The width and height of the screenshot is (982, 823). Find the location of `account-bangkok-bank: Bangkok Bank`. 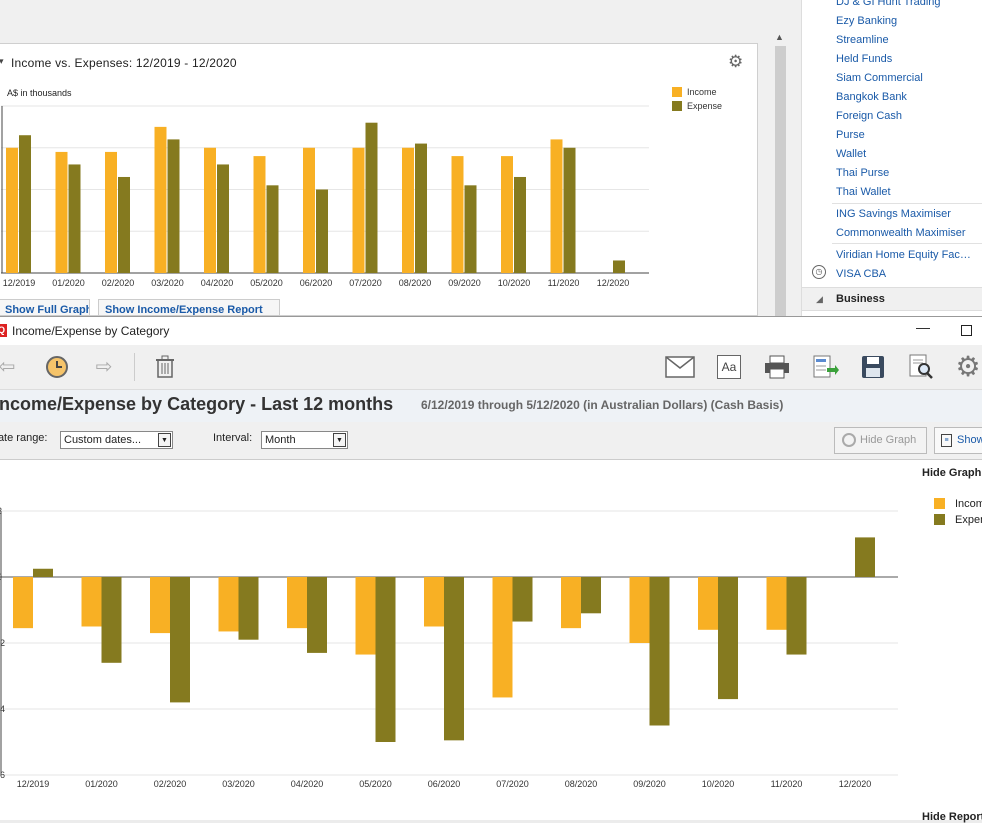

account-bangkok-bank: Bangkok Bank is located at coordinates (871, 97).